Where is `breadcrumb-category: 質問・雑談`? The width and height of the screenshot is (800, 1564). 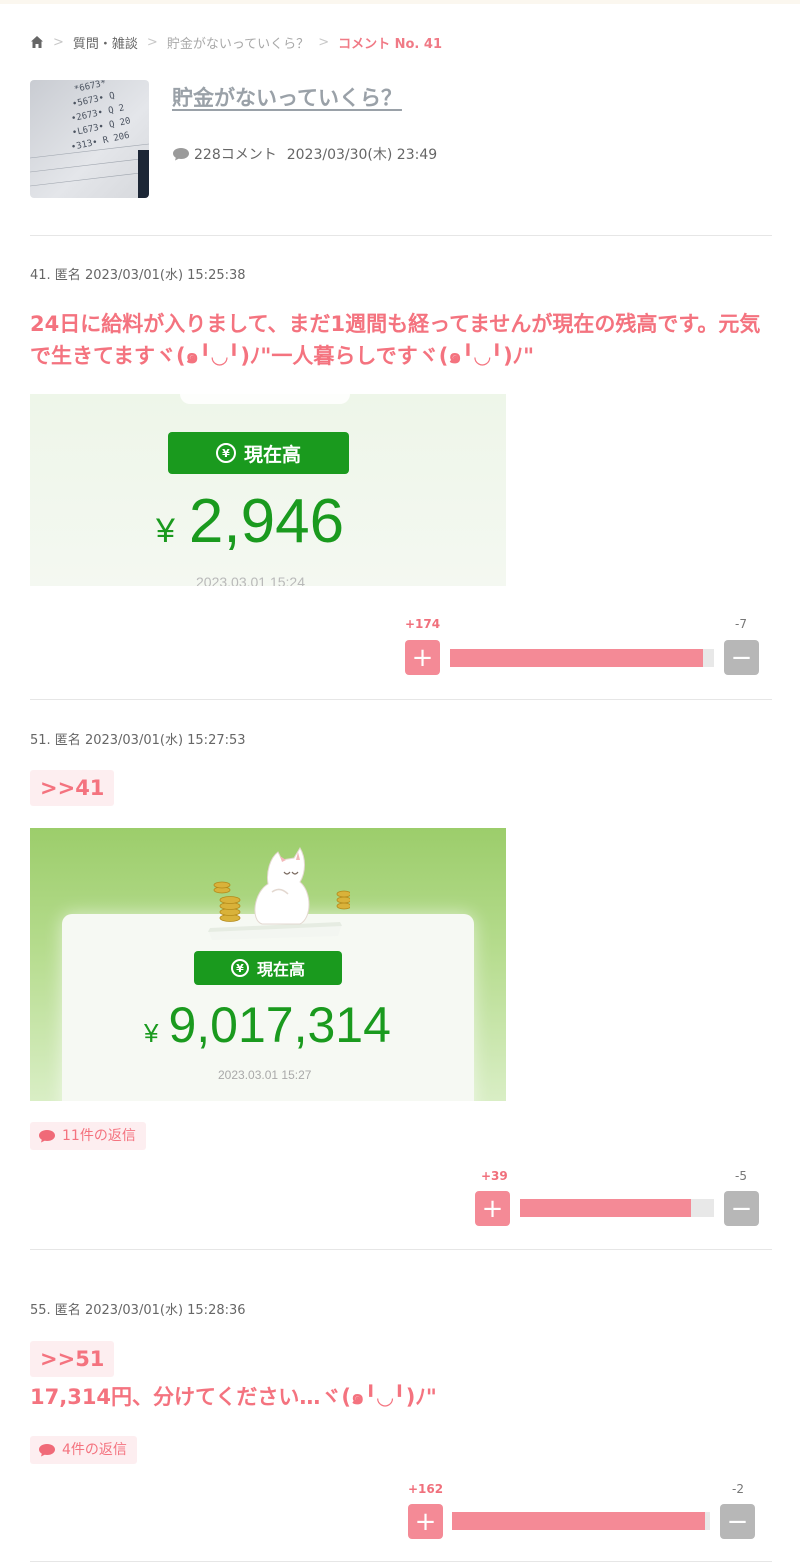 breadcrumb-category: 質問・雑談 is located at coordinates (105, 42).